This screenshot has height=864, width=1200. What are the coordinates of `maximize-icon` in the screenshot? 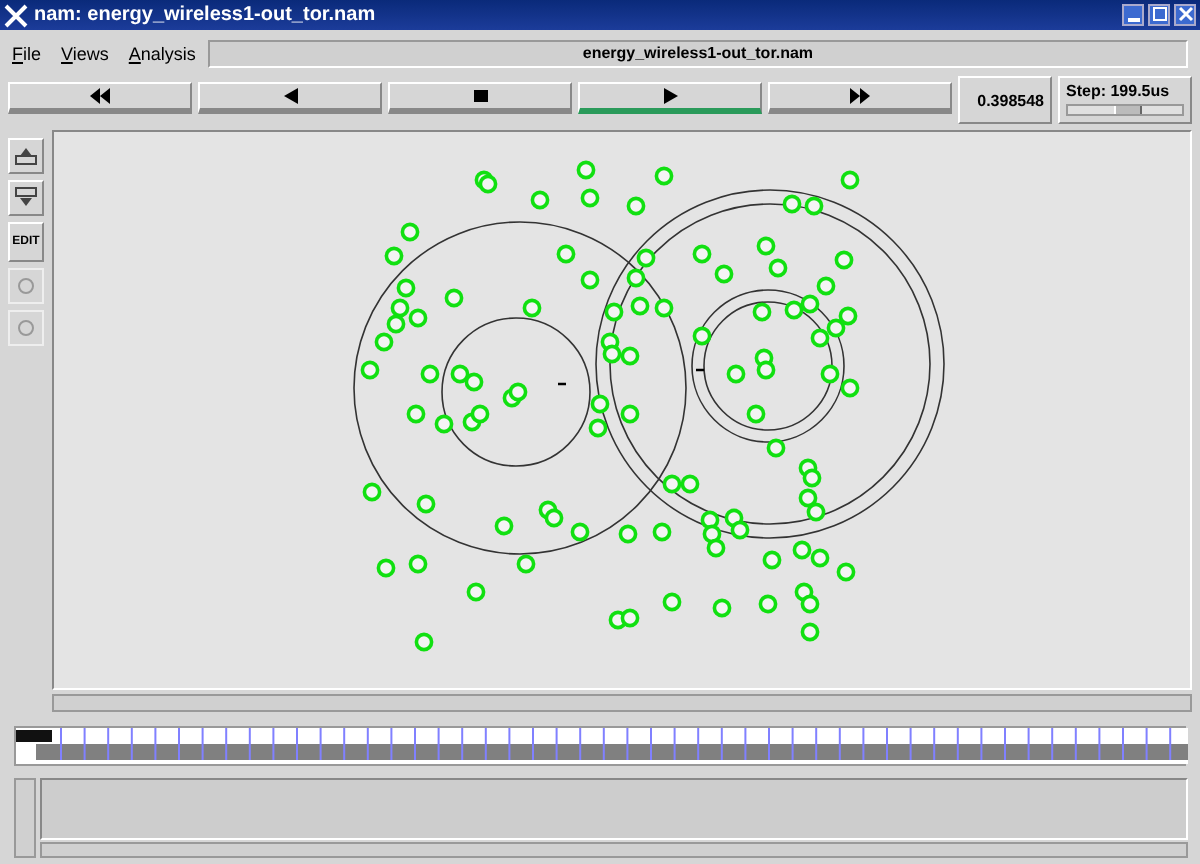 It's located at (1159, 14).